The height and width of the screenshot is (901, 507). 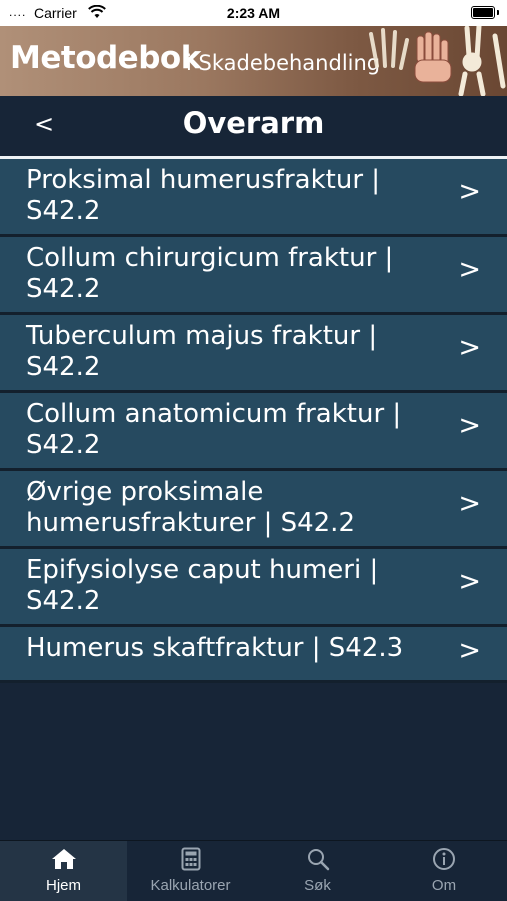 What do you see at coordinates (483, 12) in the screenshot?
I see `battery-icon` at bounding box center [483, 12].